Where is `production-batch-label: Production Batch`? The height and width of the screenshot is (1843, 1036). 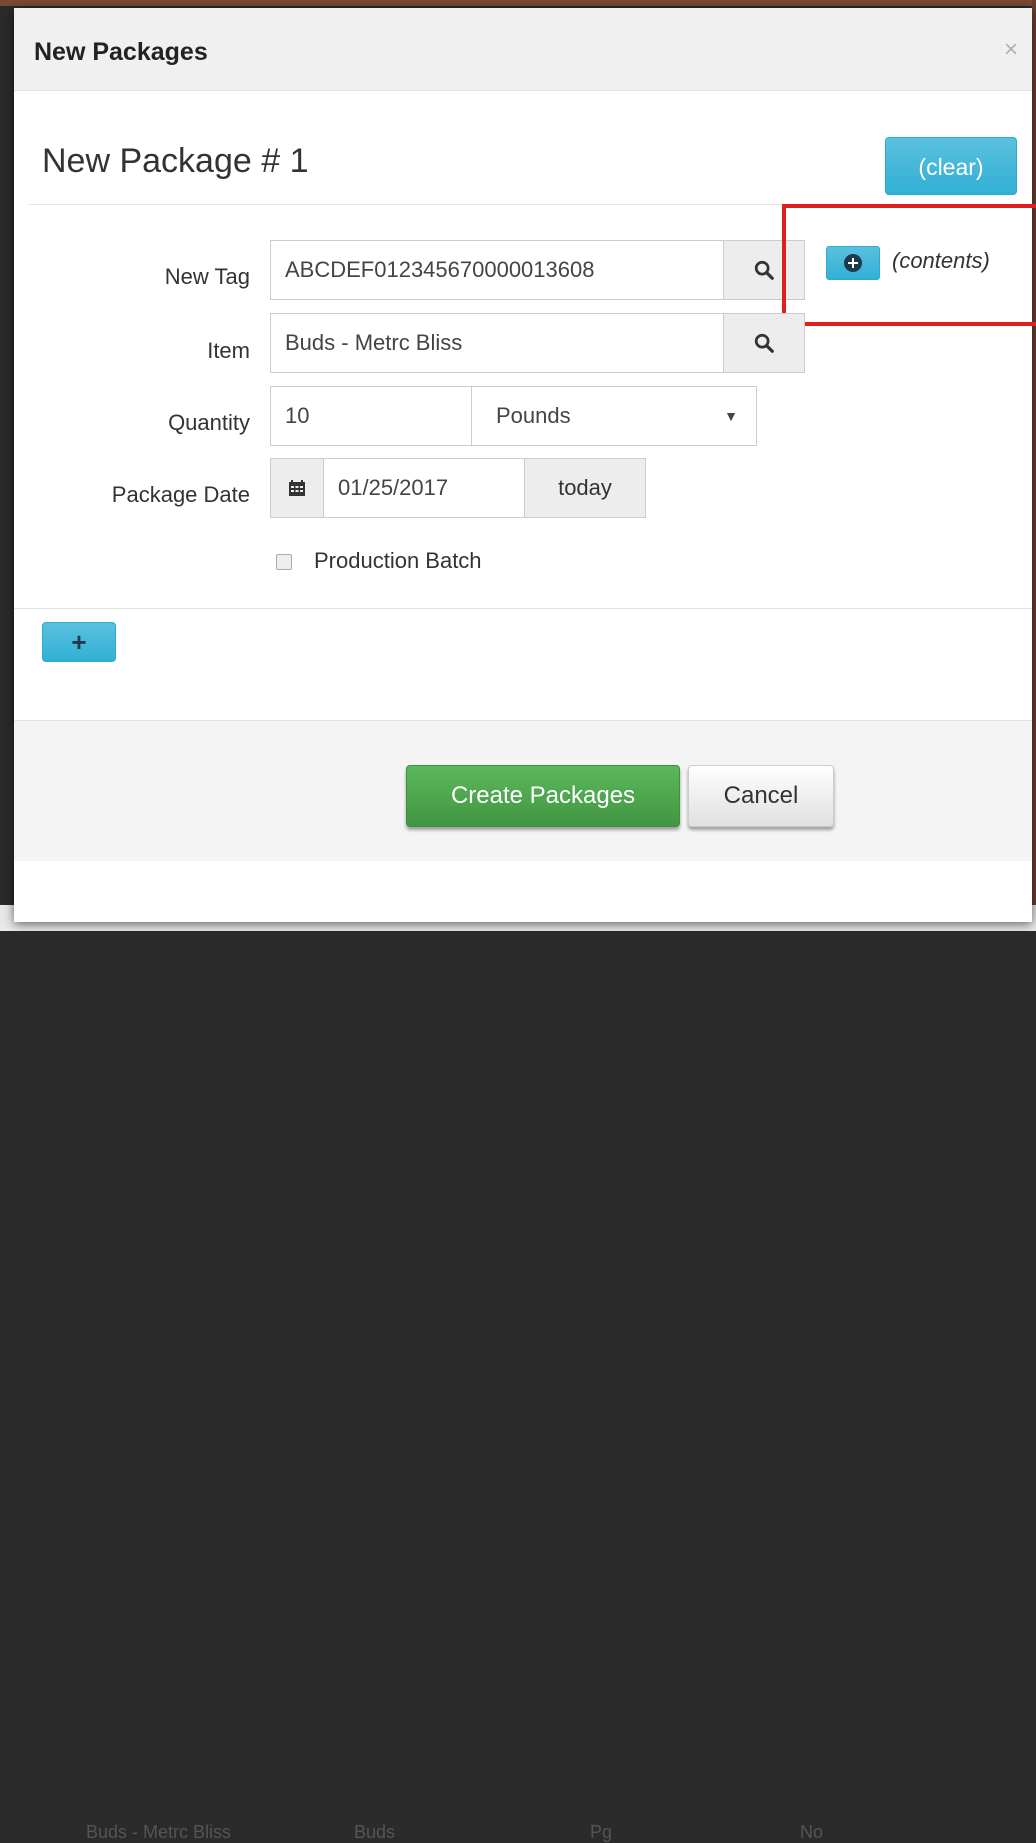
production-batch-label: Production Batch is located at coordinates (398, 560).